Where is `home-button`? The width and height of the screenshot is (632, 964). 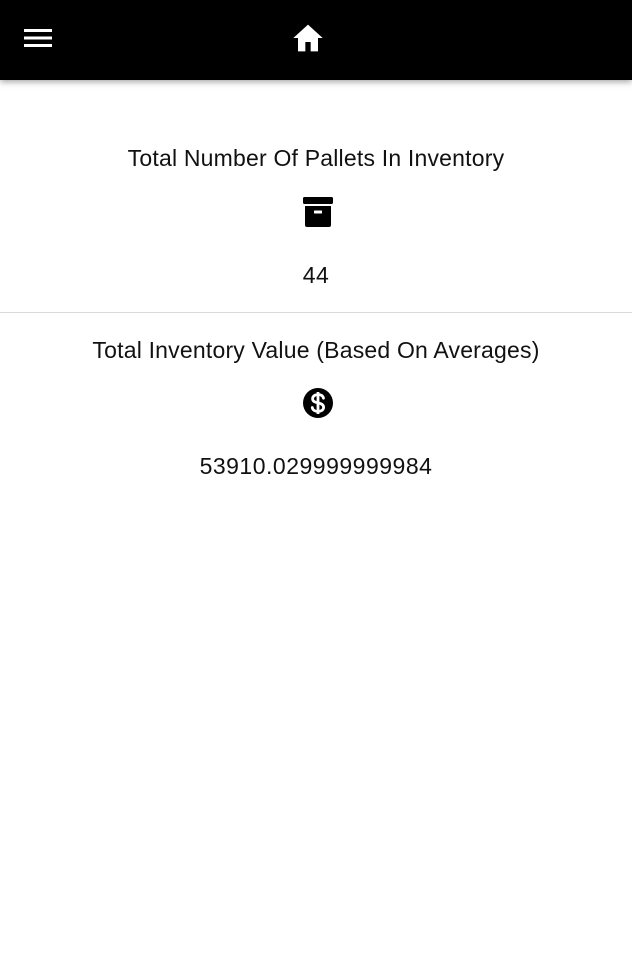
home-button is located at coordinates (308, 38).